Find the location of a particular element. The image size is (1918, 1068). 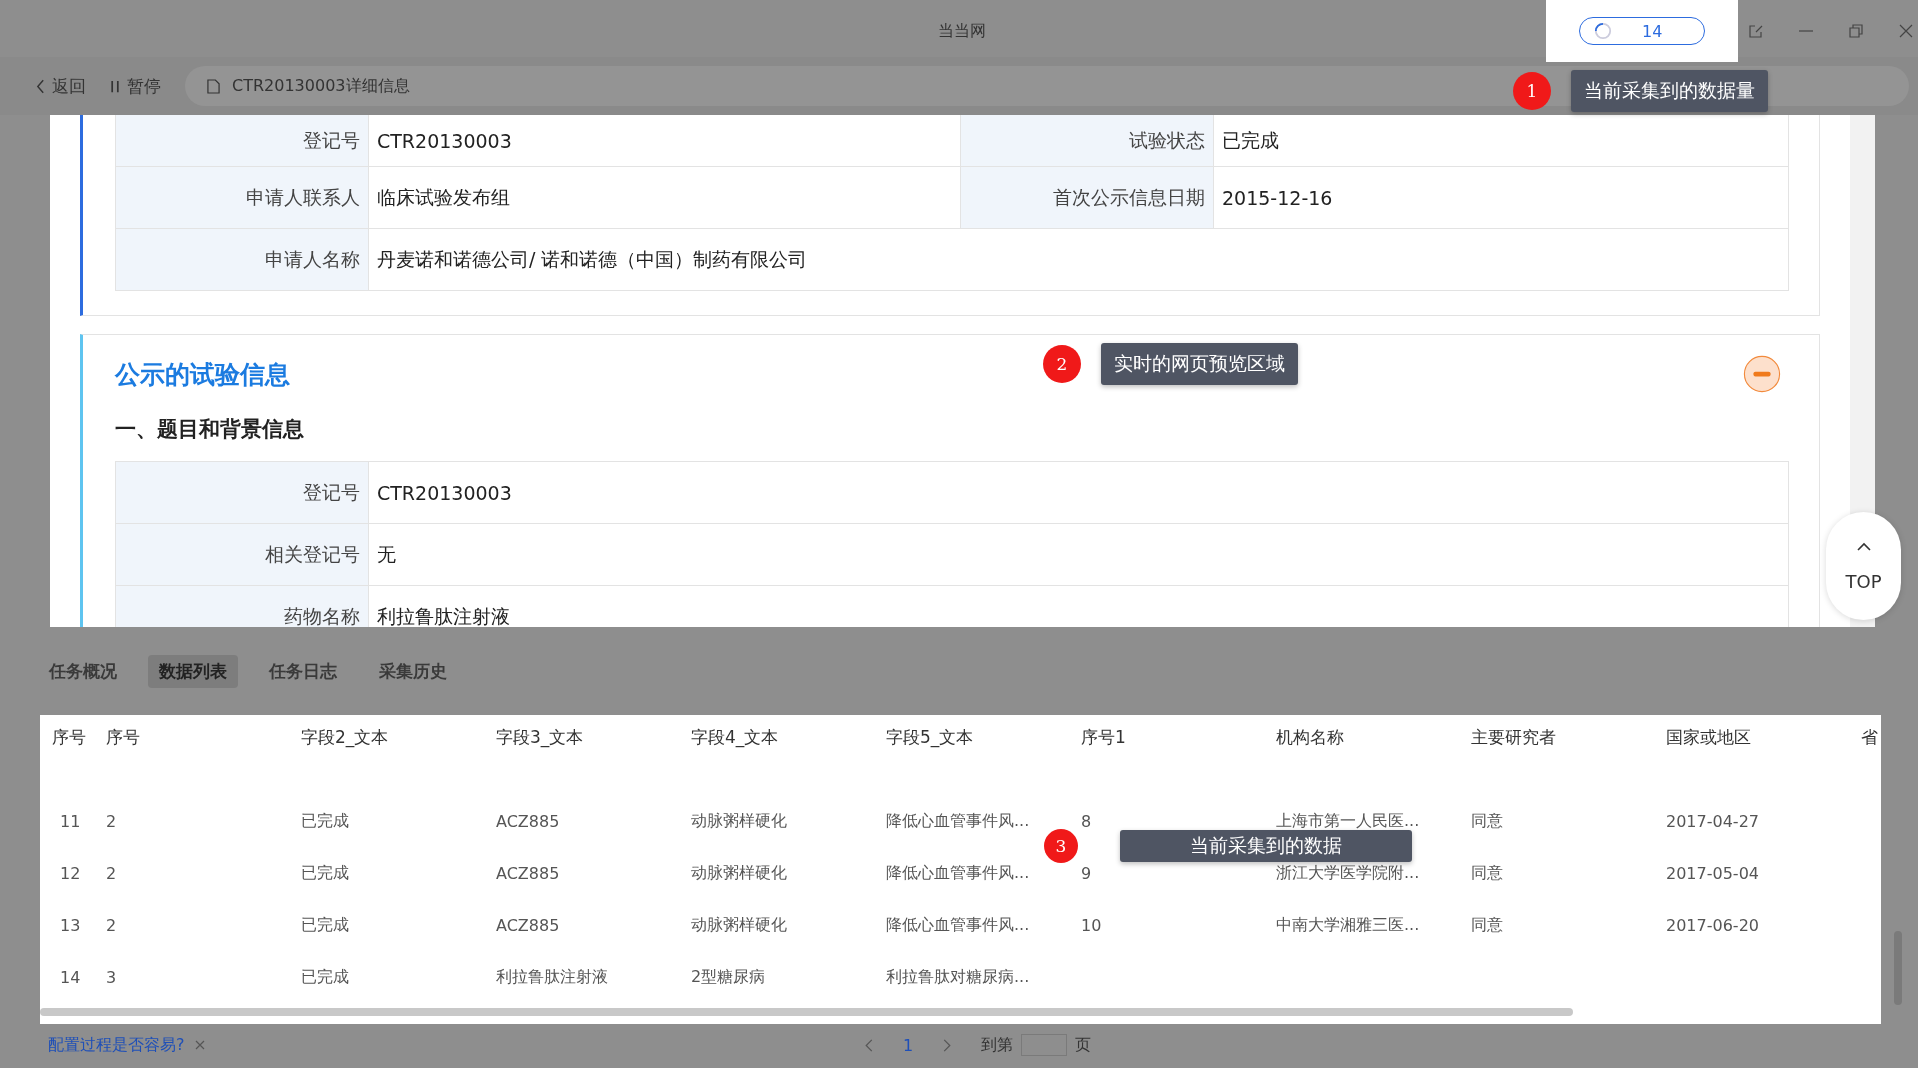

next-page-icon is located at coordinates (947, 1045).